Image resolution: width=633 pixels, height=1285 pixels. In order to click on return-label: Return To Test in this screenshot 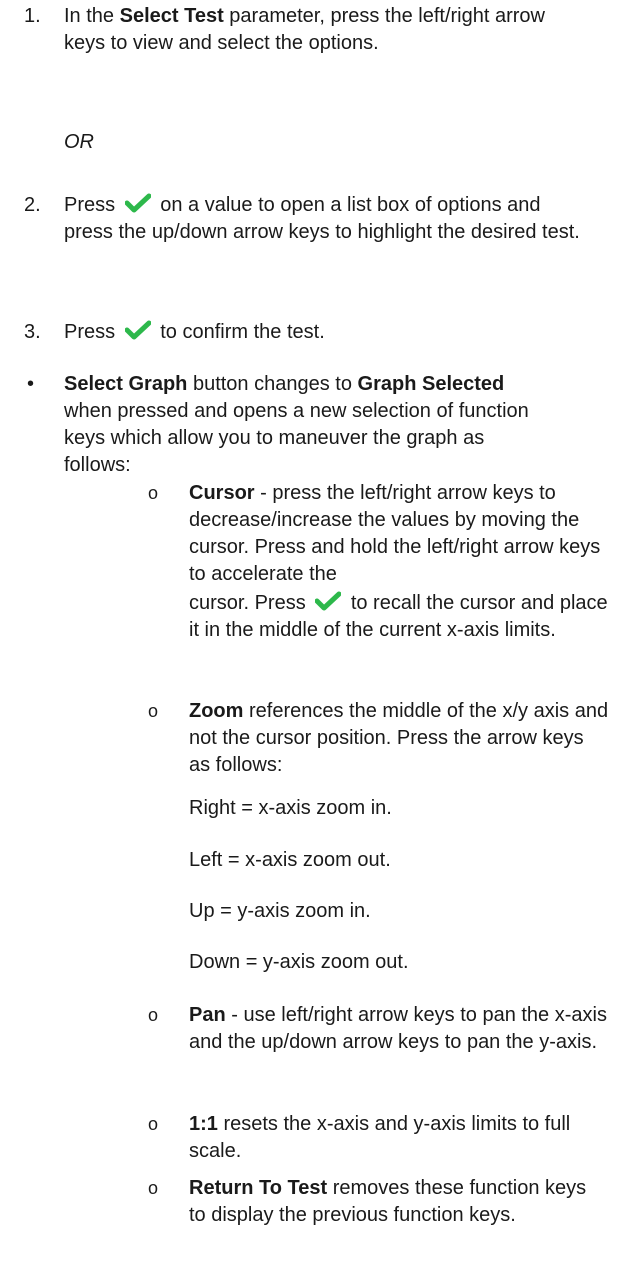, I will do `click(258, 1188)`.